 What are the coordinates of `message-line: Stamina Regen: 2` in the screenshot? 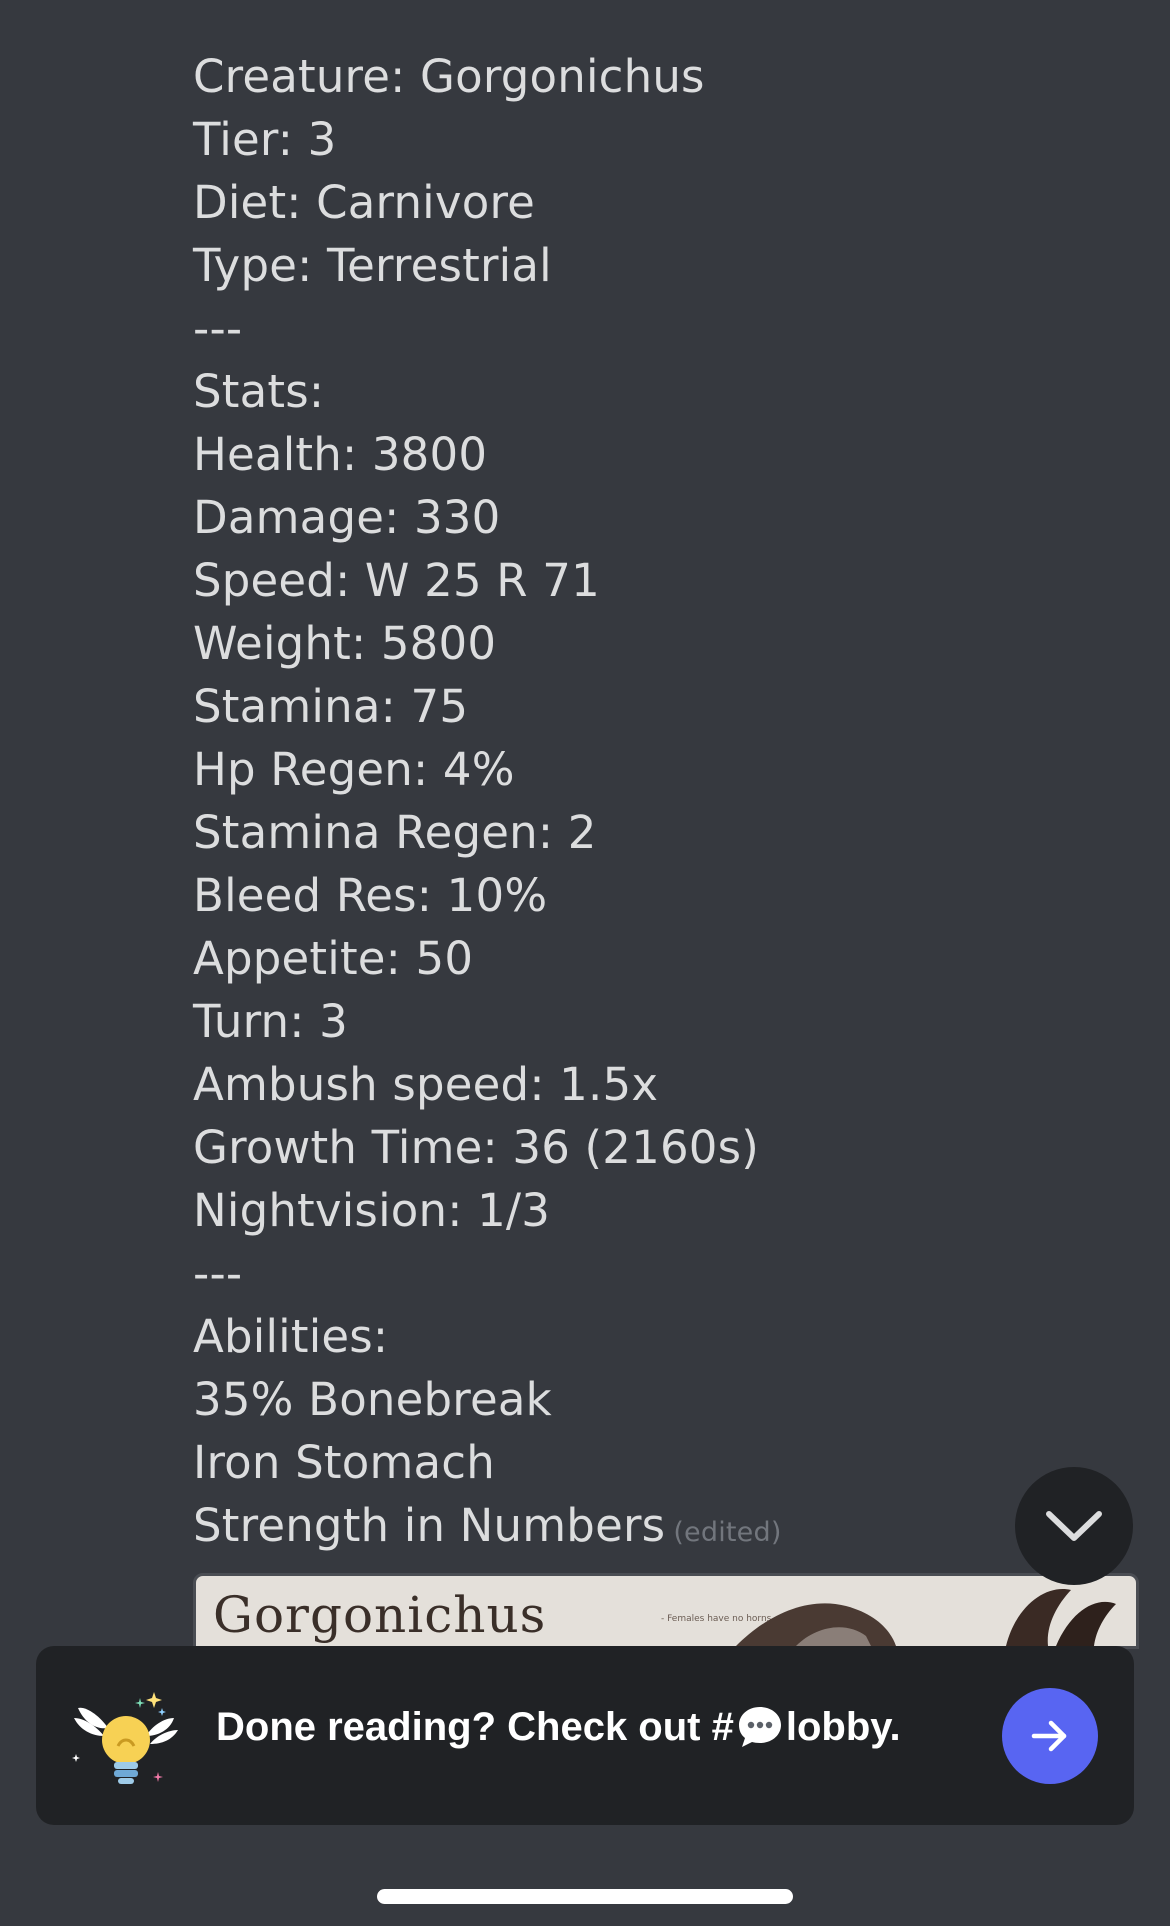 It's located at (395, 832).